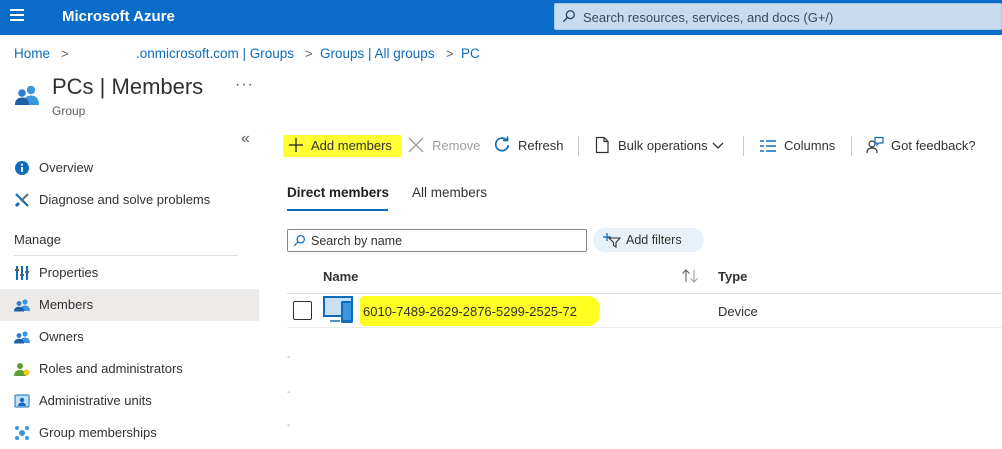 This screenshot has width=1002, height=449. What do you see at coordinates (541, 145) in the screenshot?
I see `refresh-label: Refresh` at bounding box center [541, 145].